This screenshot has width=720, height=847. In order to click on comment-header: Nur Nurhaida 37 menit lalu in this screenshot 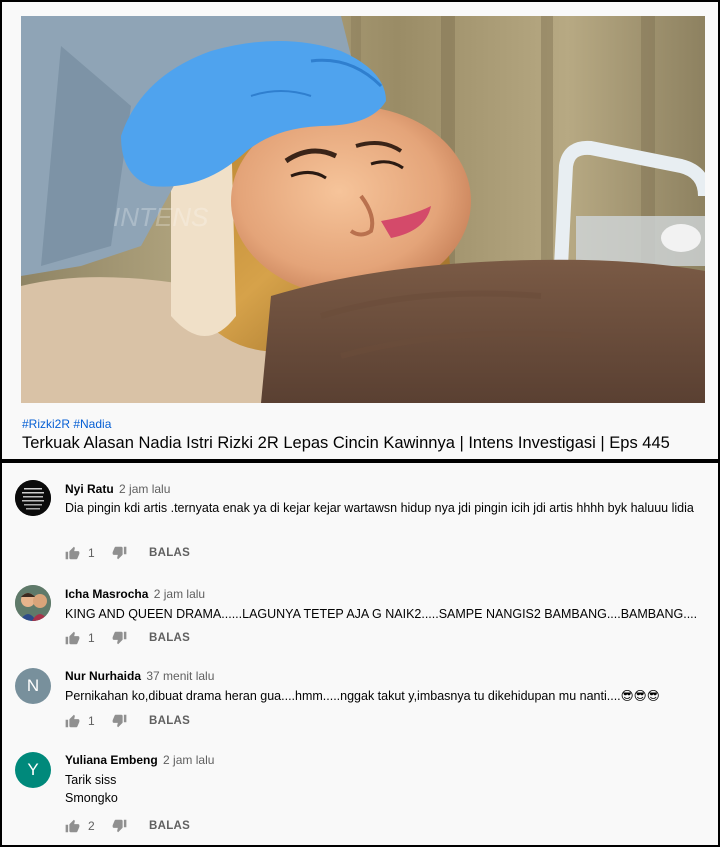, I will do `click(139, 676)`.